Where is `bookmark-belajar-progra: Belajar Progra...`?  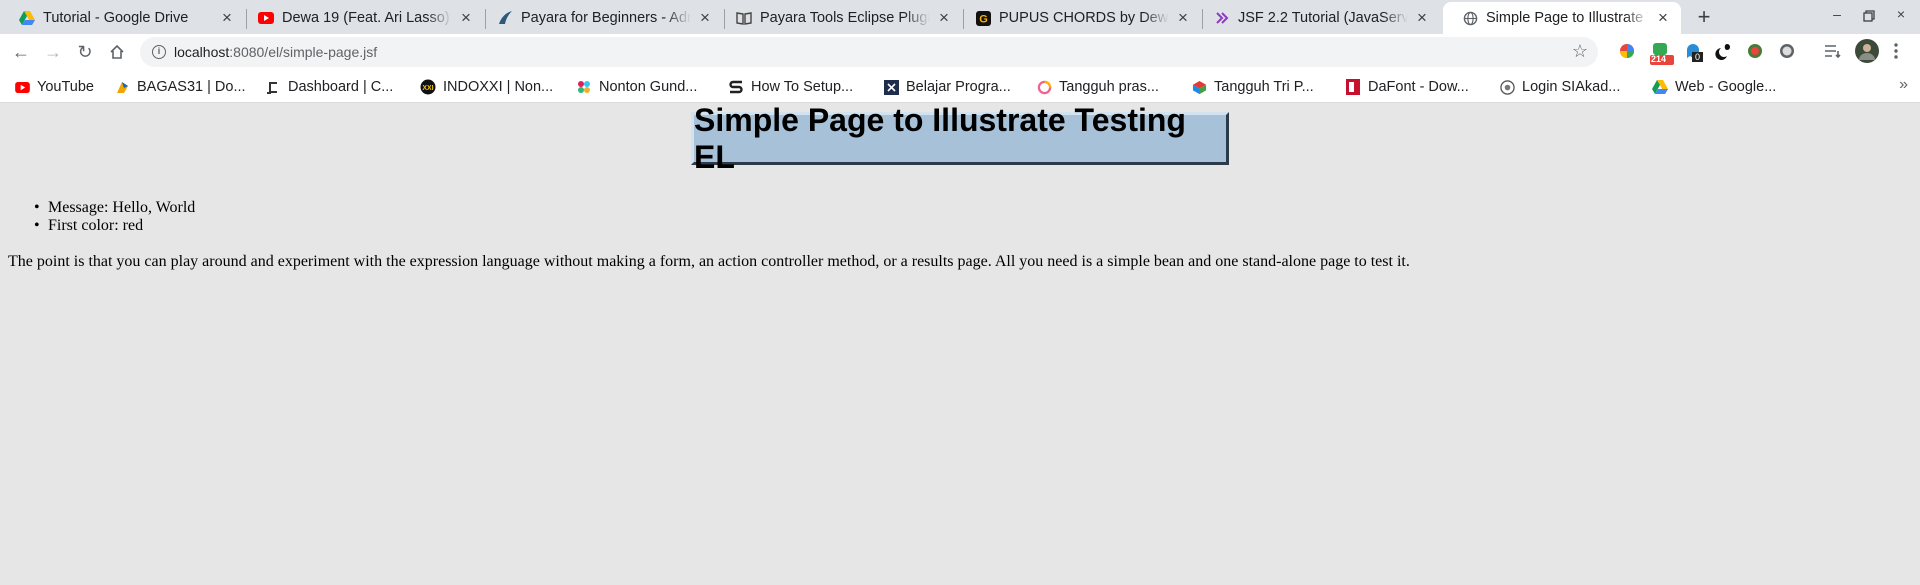 bookmark-belajar-progra: Belajar Progra... is located at coordinates (947, 87).